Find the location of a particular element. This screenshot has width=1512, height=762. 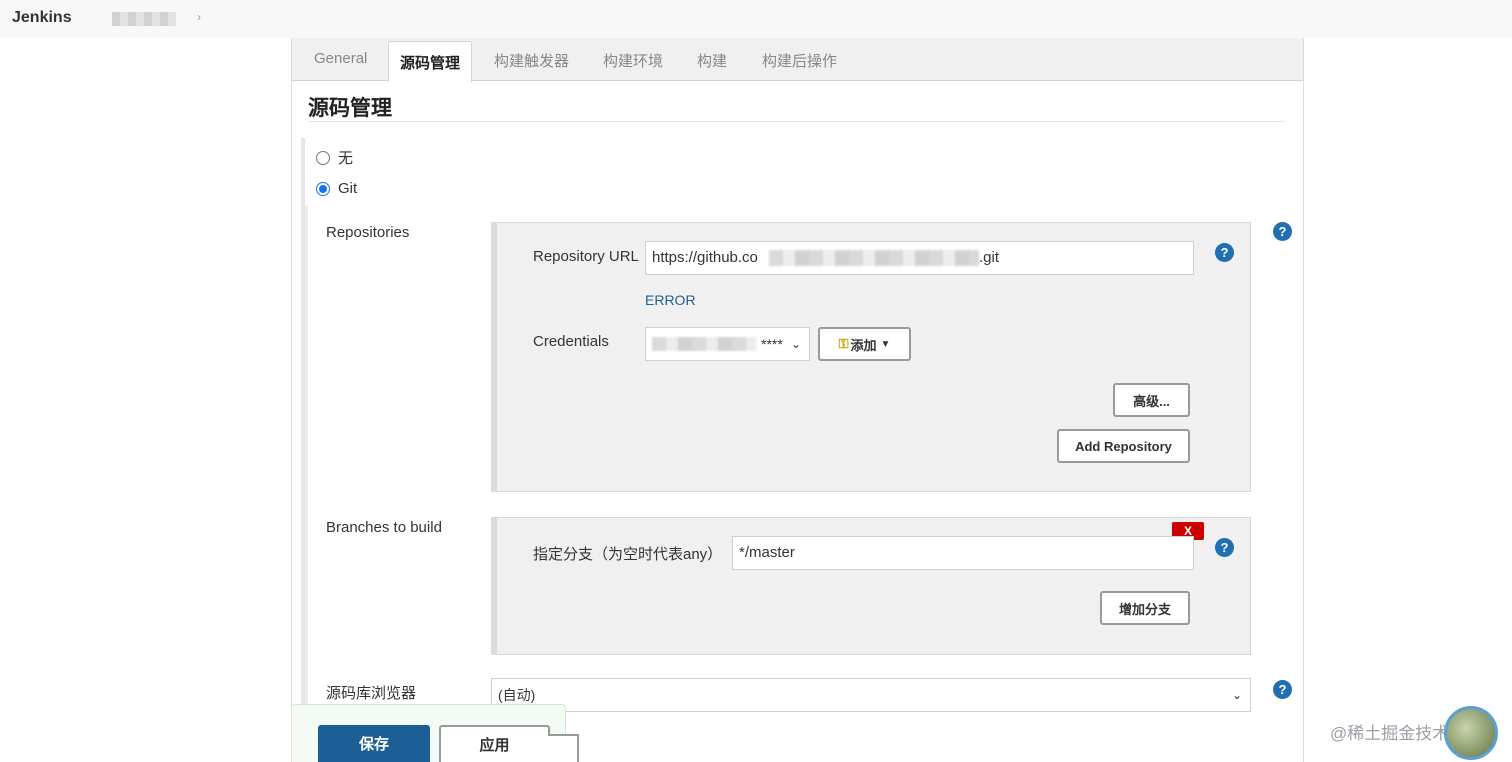

branch-specifier-input: */master is located at coordinates (963, 553).